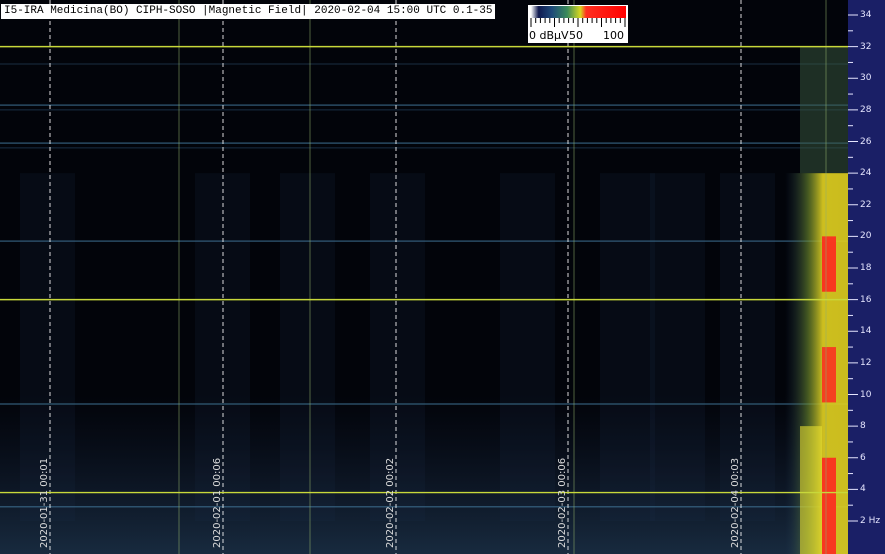  I want to click on y-axis-ticks, so click(853, 268).